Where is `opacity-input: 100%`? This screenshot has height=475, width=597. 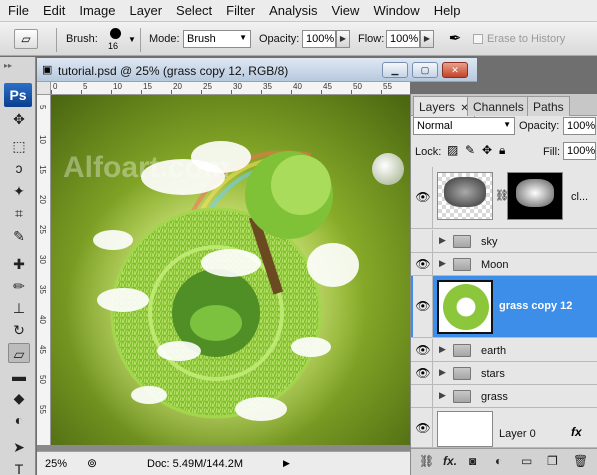 opacity-input: 100% is located at coordinates (319, 39).